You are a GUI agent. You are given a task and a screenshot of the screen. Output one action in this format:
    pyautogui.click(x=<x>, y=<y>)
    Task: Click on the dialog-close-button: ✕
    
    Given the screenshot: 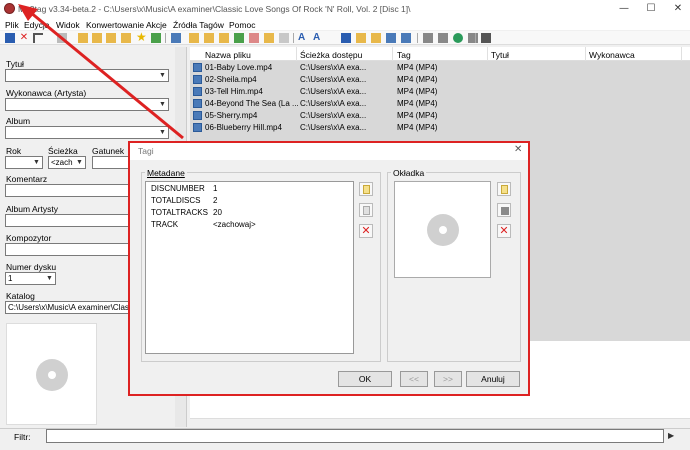 What is the action you would take?
    pyautogui.click(x=518, y=149)
    